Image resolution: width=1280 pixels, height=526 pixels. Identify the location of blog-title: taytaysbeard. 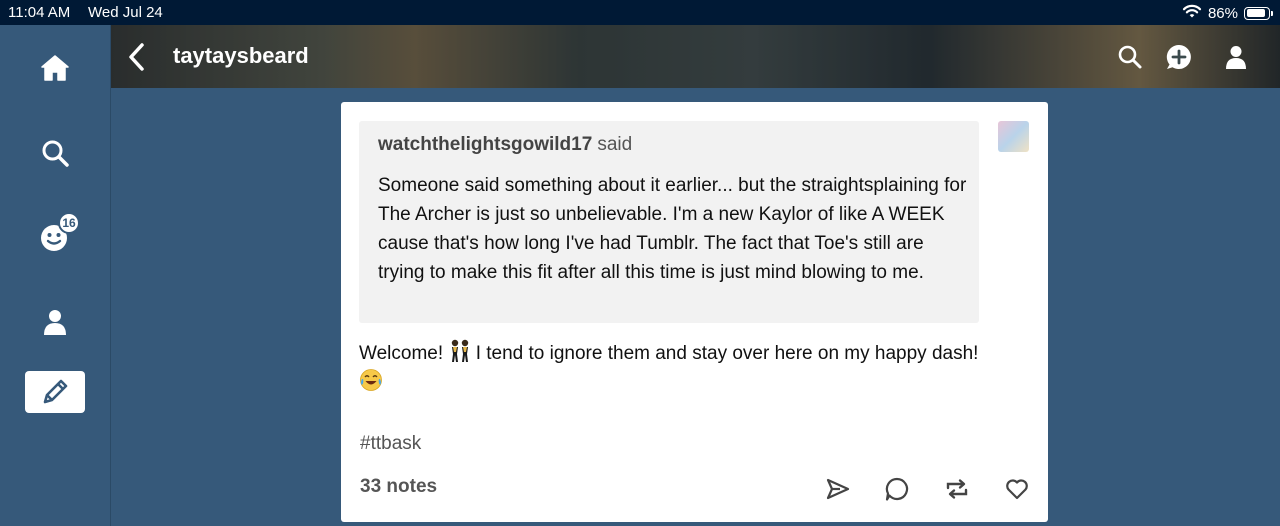
(241, 56).